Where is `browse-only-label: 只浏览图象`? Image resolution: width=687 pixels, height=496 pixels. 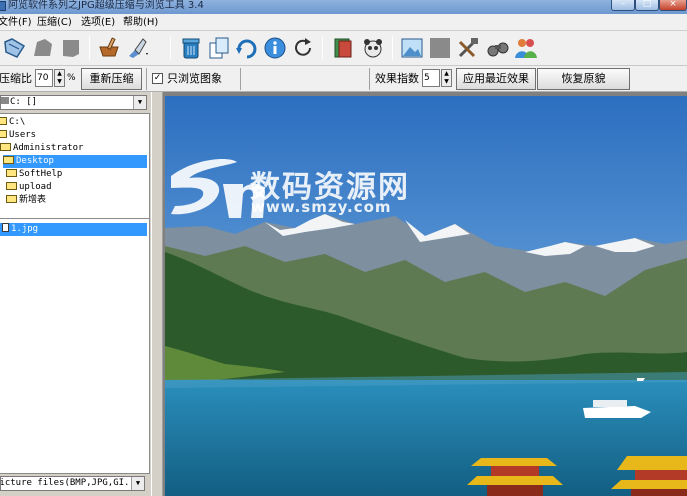 browse-only-label: 只浏览图象 is located at coordinates (194, 78).